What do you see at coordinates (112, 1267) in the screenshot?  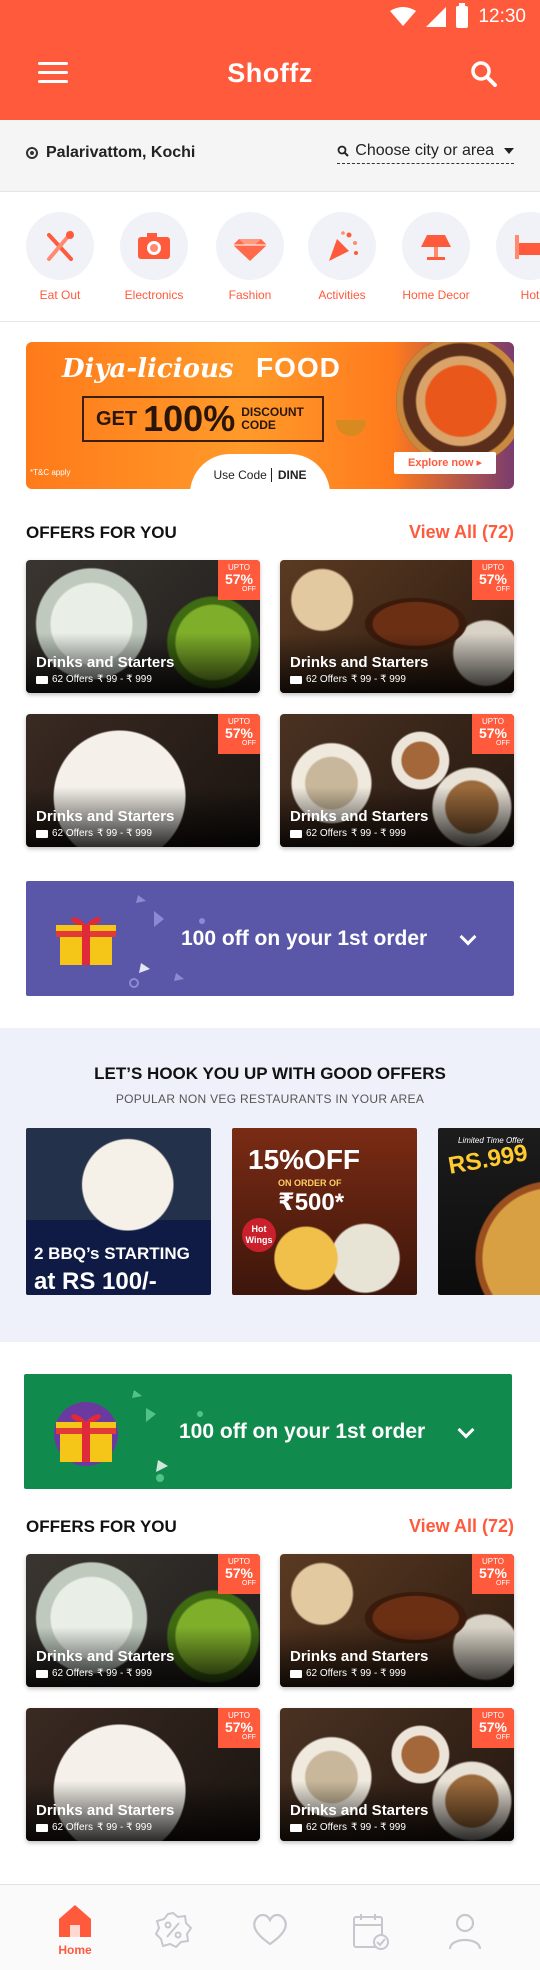 I see `restaurant-offer-text: 2 BBQ’s STARTING at RS 100/-` at bounding box center [112, 1267].